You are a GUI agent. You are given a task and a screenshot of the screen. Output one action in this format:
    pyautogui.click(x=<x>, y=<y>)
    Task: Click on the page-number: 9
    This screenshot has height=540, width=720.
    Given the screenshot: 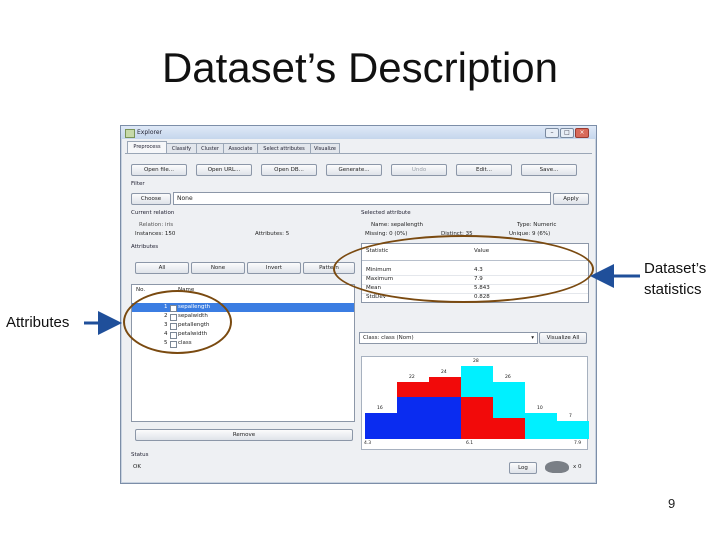 What is the action you would take?
    pyautogui.click(x=672, y=503)
    